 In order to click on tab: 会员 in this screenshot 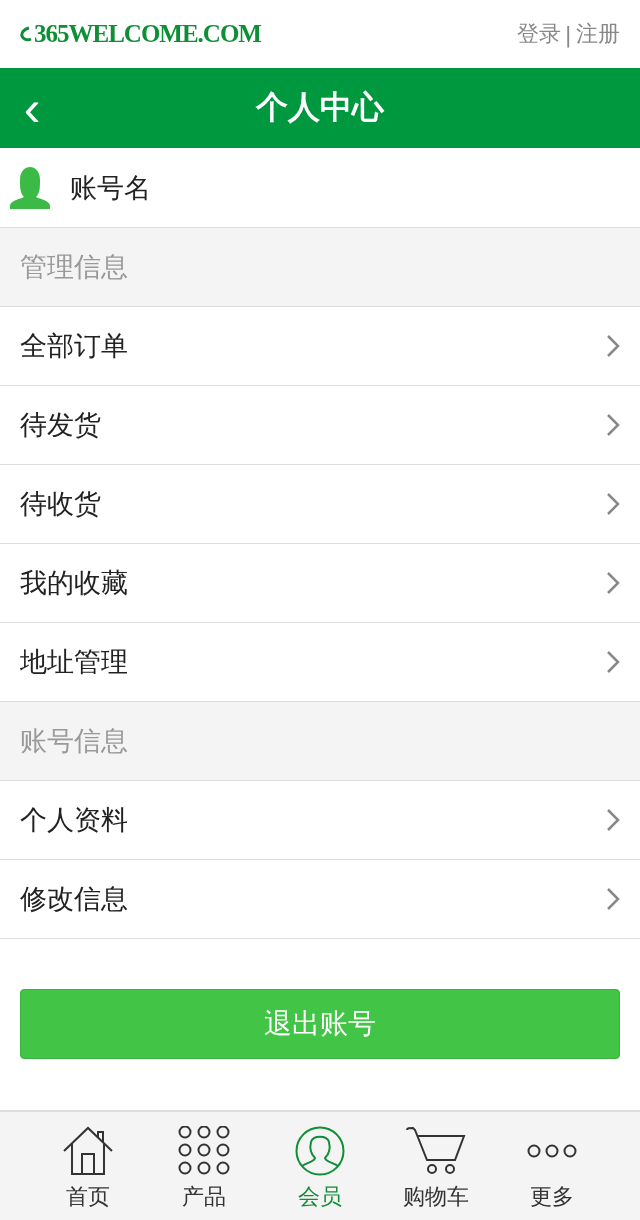, I will do `click(320, 1166)`.